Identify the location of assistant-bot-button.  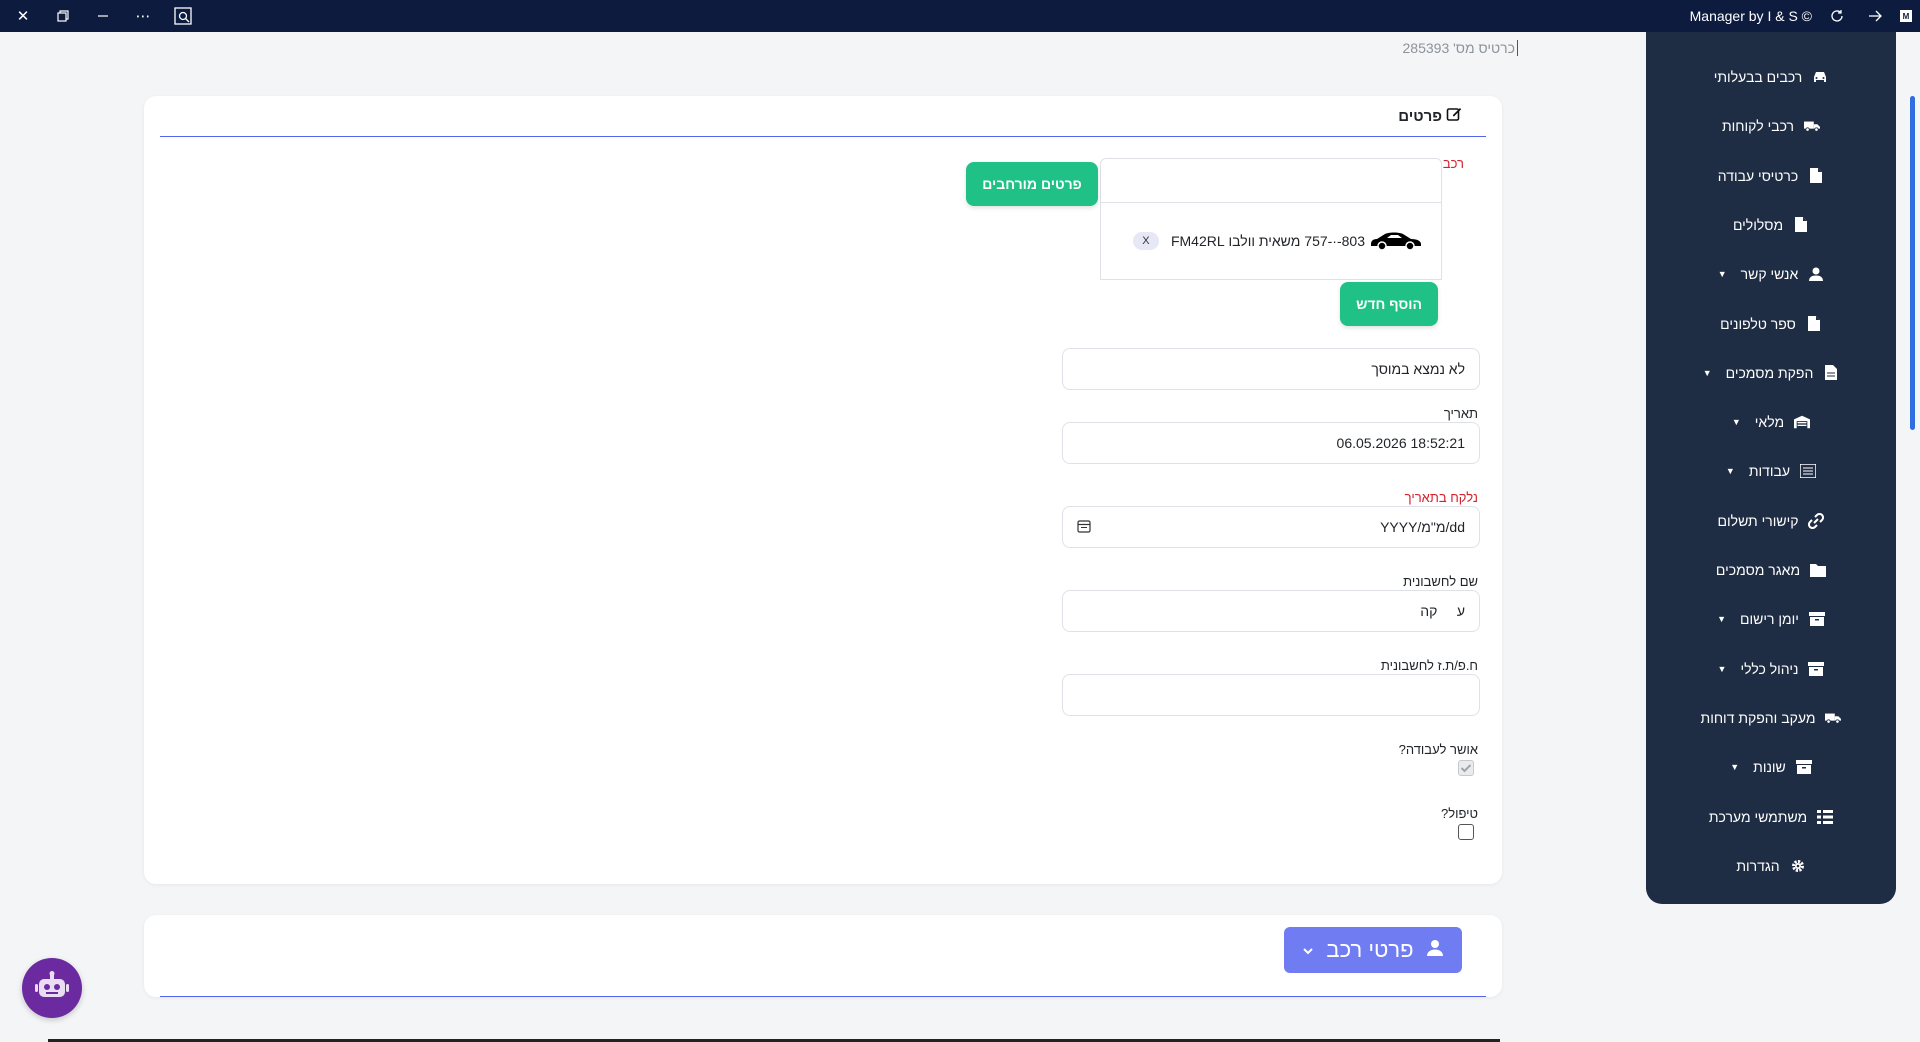
(52, 988).